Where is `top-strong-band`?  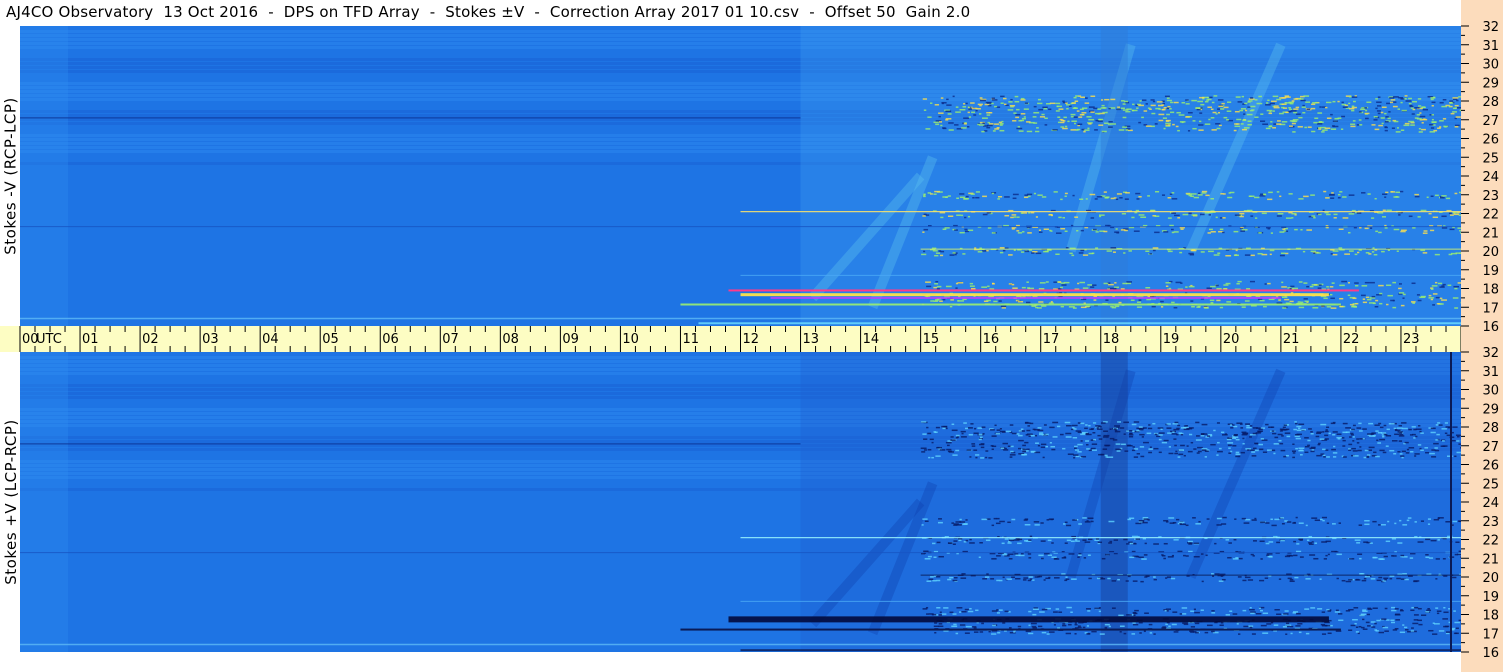
top-strong-band is located at coordinates (1043, 290).